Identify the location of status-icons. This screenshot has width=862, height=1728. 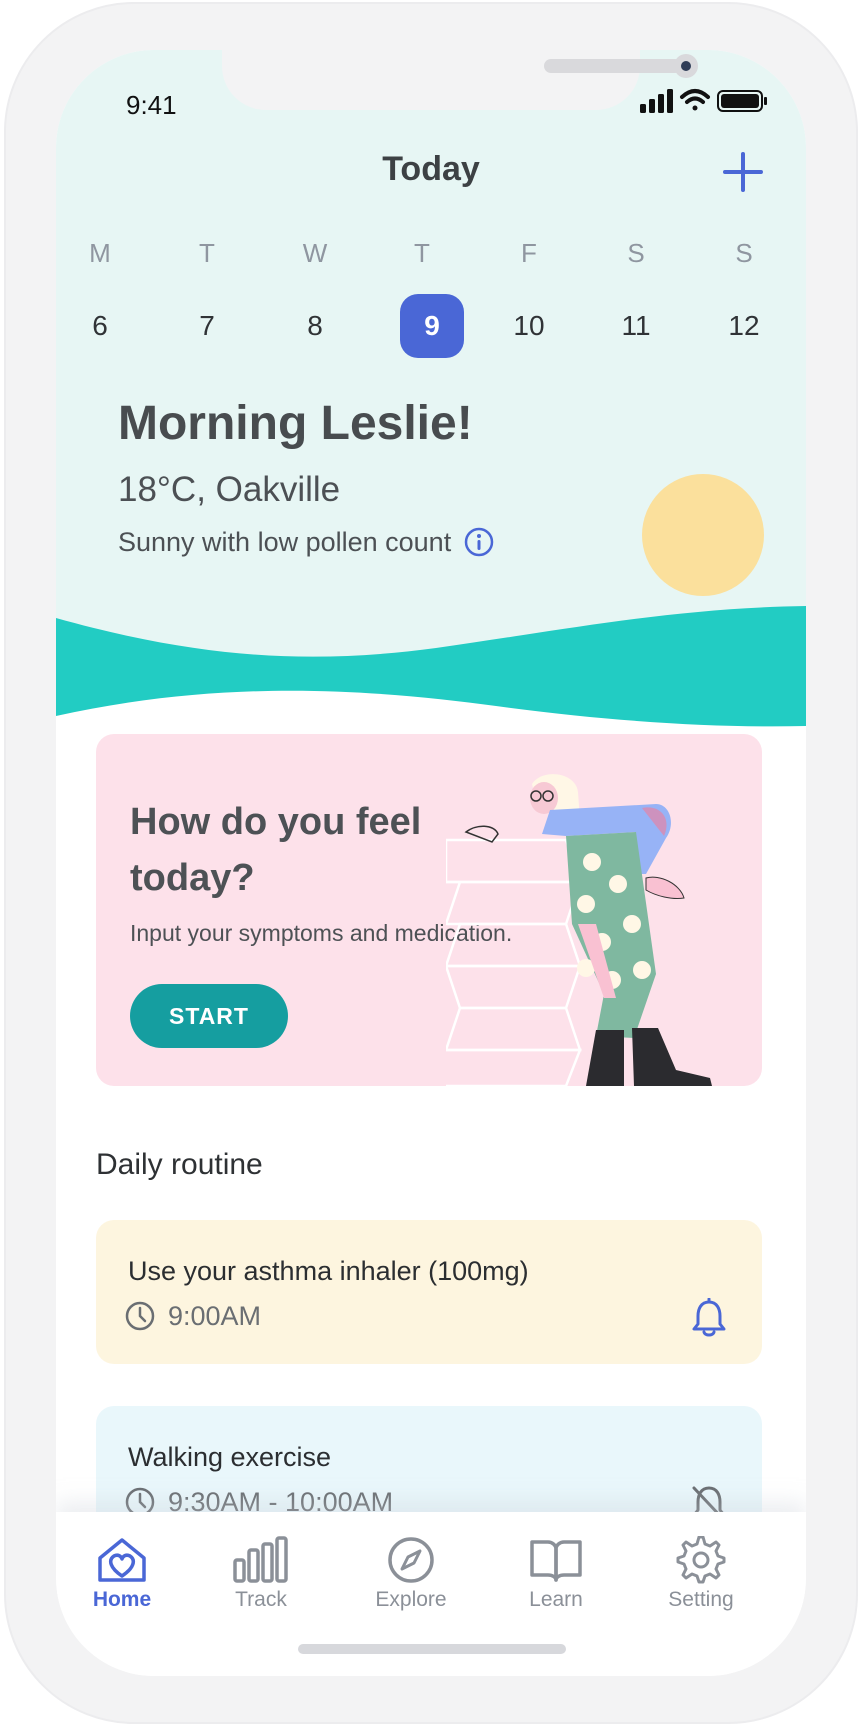
(703, 101).